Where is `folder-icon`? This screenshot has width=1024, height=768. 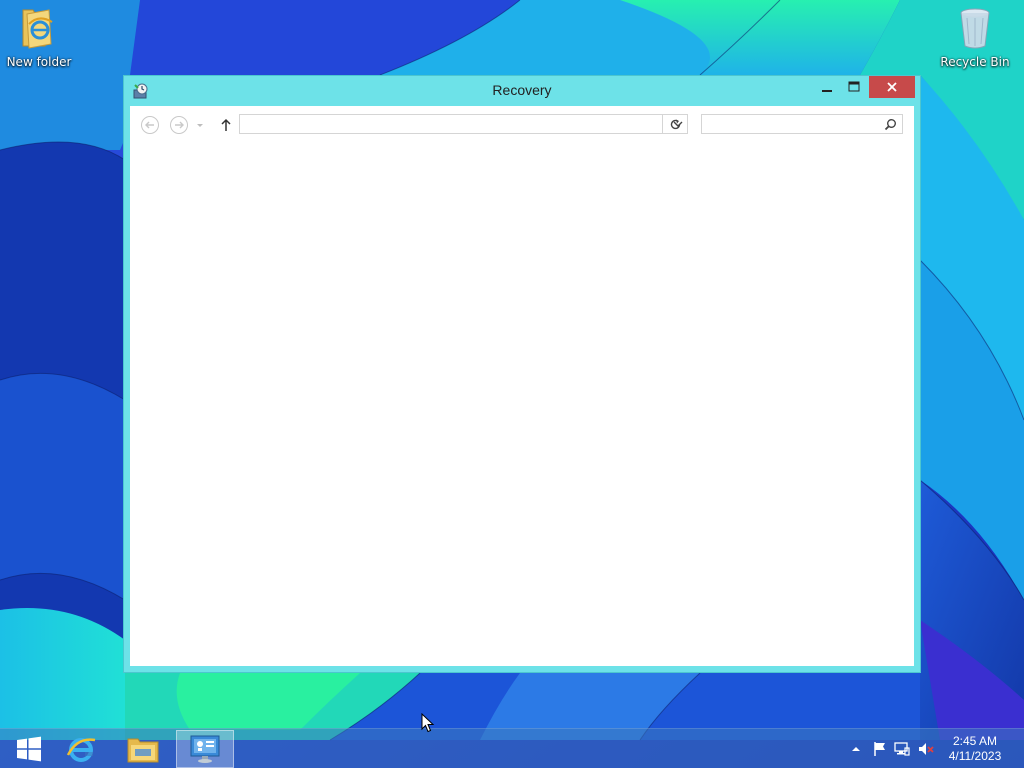
folder-icon is located at coordinates (143, 750).